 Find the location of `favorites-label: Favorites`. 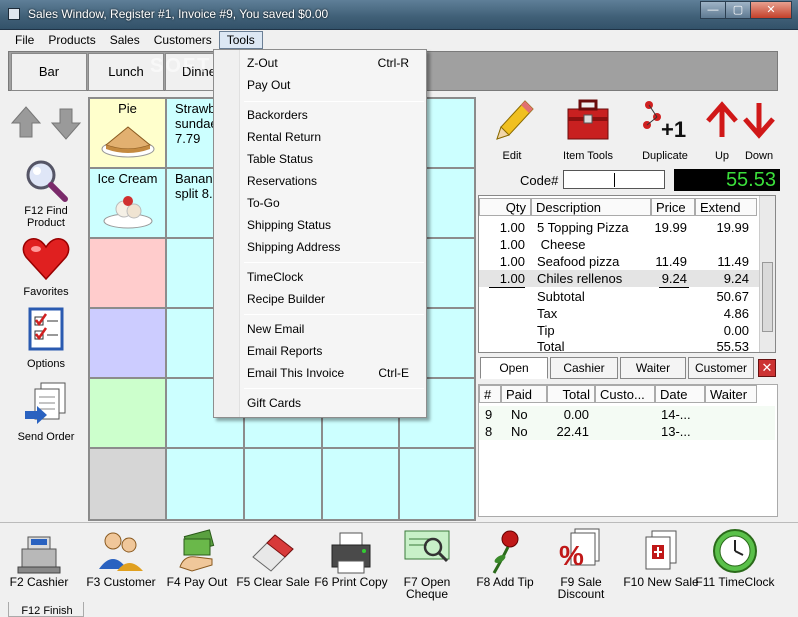

favorites-label: Favorites is located at coordinates (46, 292).